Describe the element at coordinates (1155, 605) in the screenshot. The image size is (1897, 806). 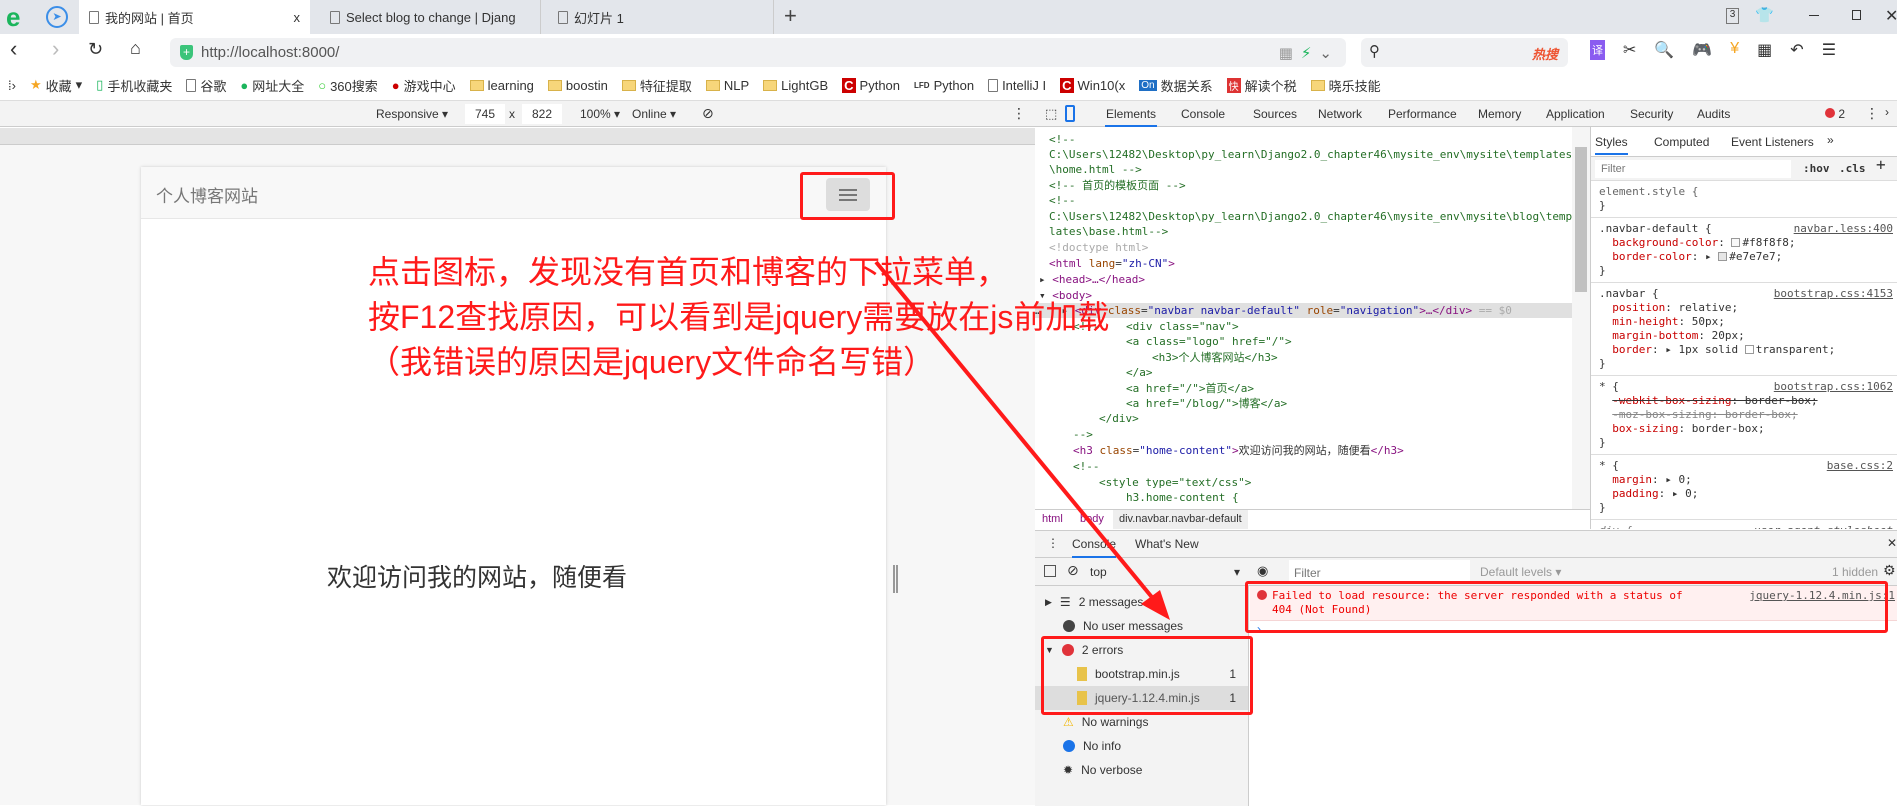
I see `annotation-arrow-head` at that location.